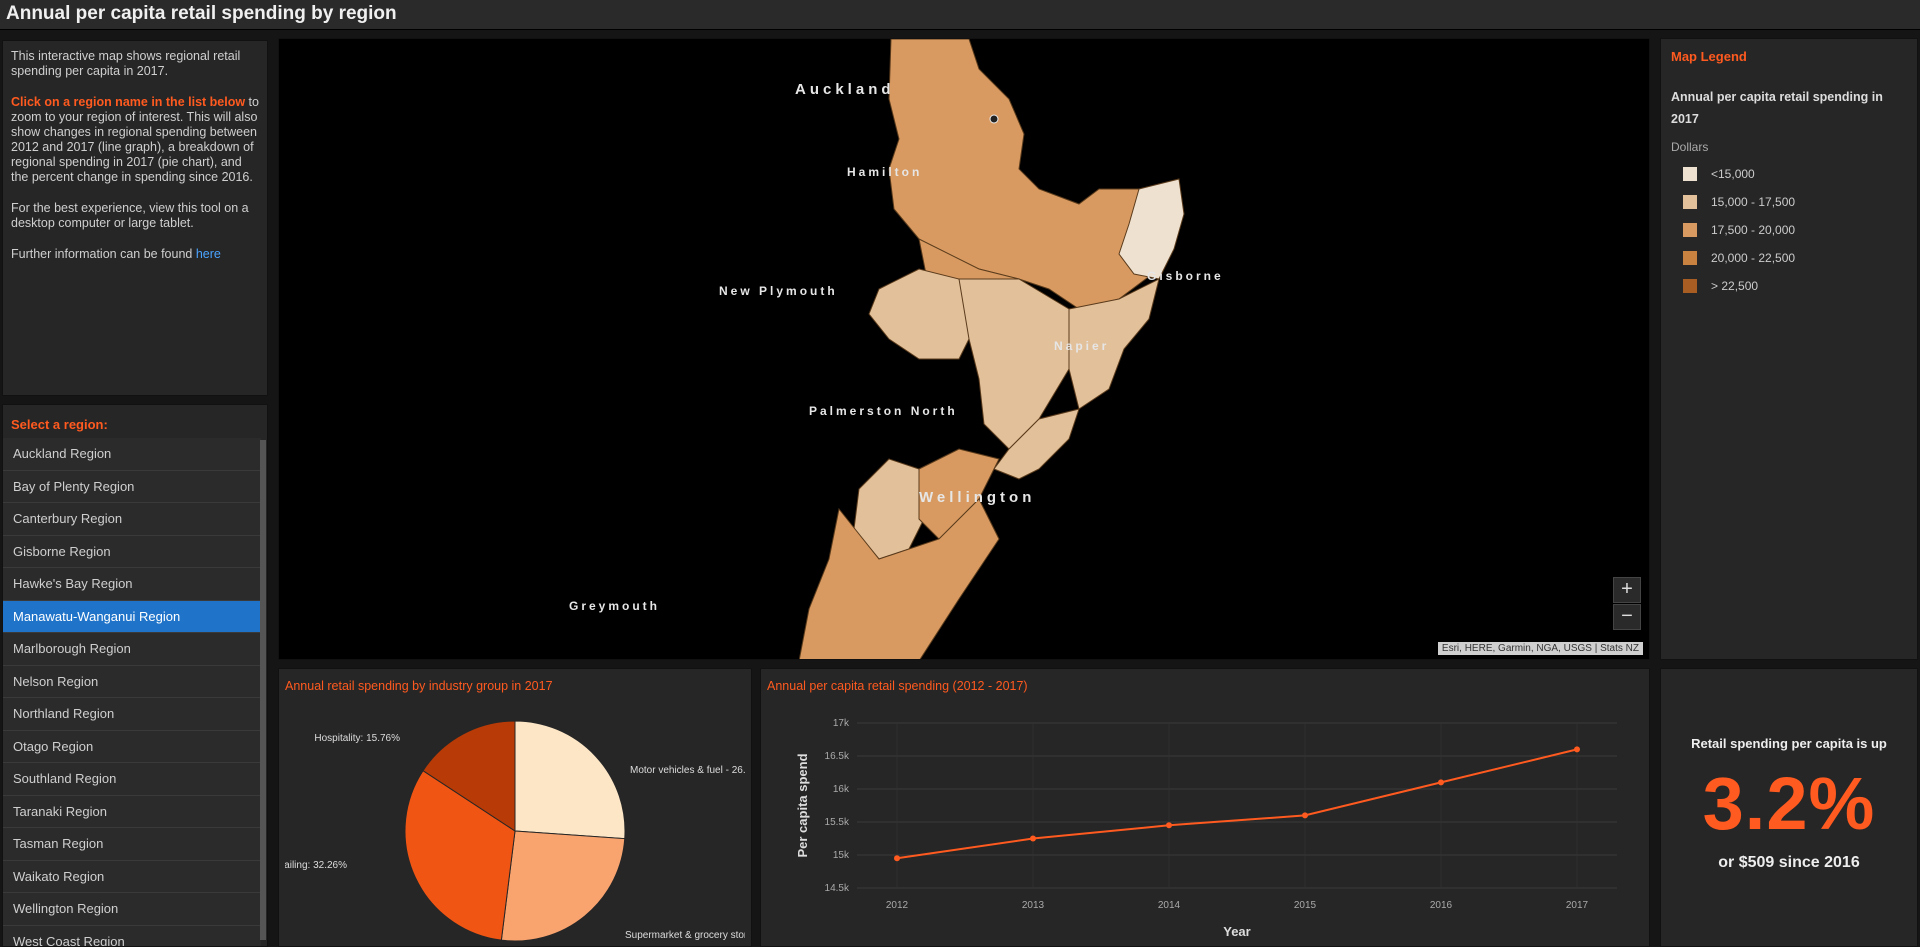 Image resolution: width=1920 pixels, height=947 pixels. What do you see at coordinates (132, 584) in the screenshot?
I see `region-item: Hawke's Bay Region` at bounding box center [132, 584].